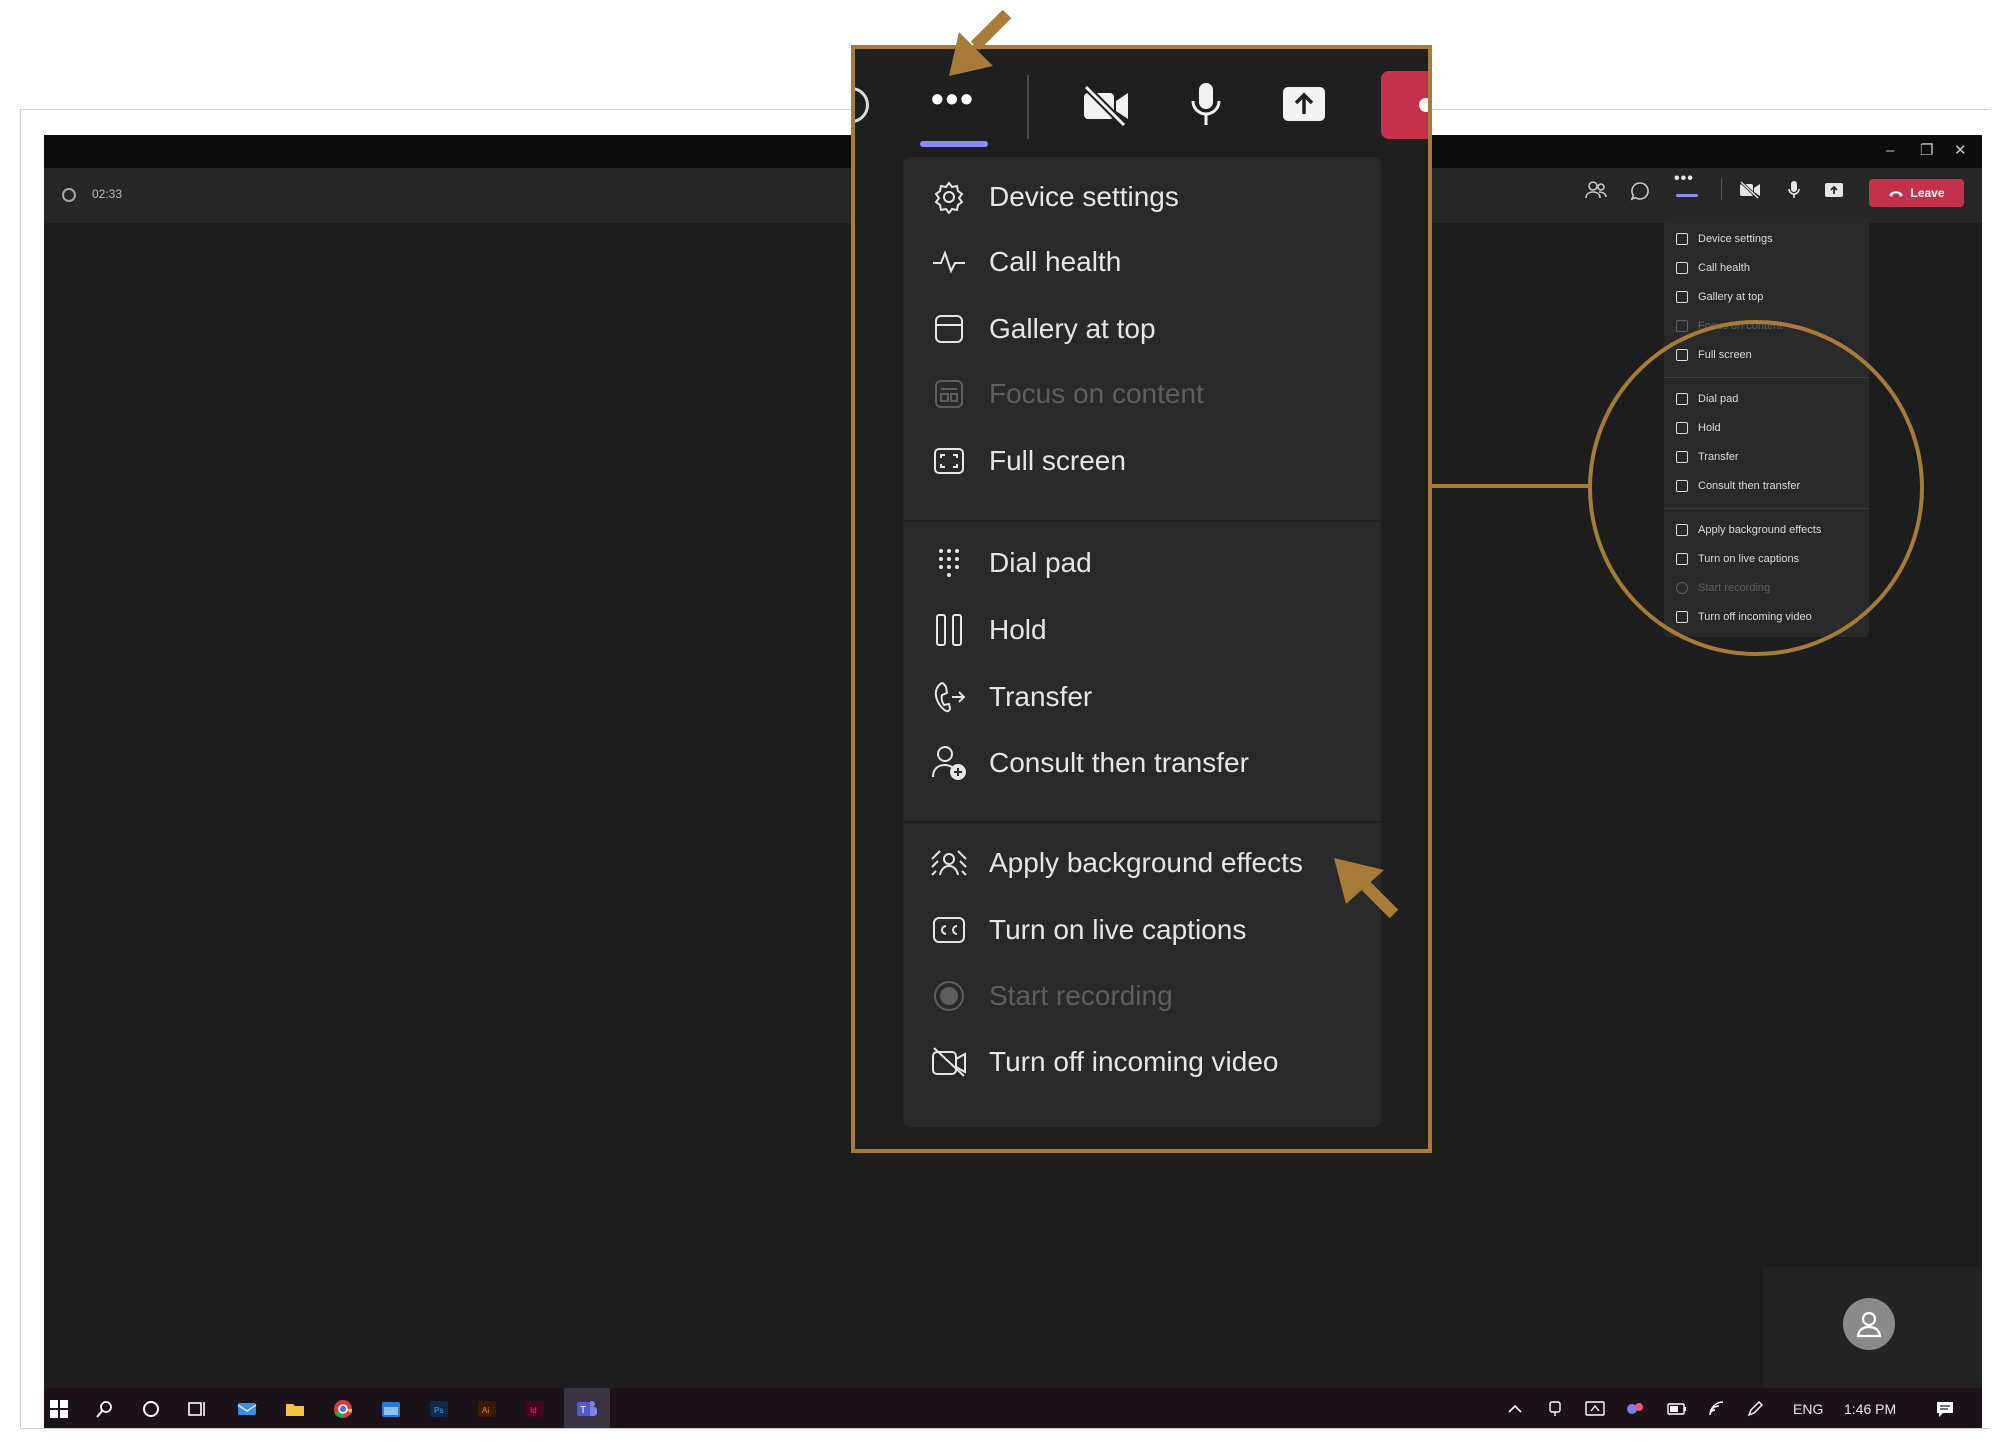  Describe the element at coordinates (151, 1409) in the screenshot. I see `cortana-icon` at that location.